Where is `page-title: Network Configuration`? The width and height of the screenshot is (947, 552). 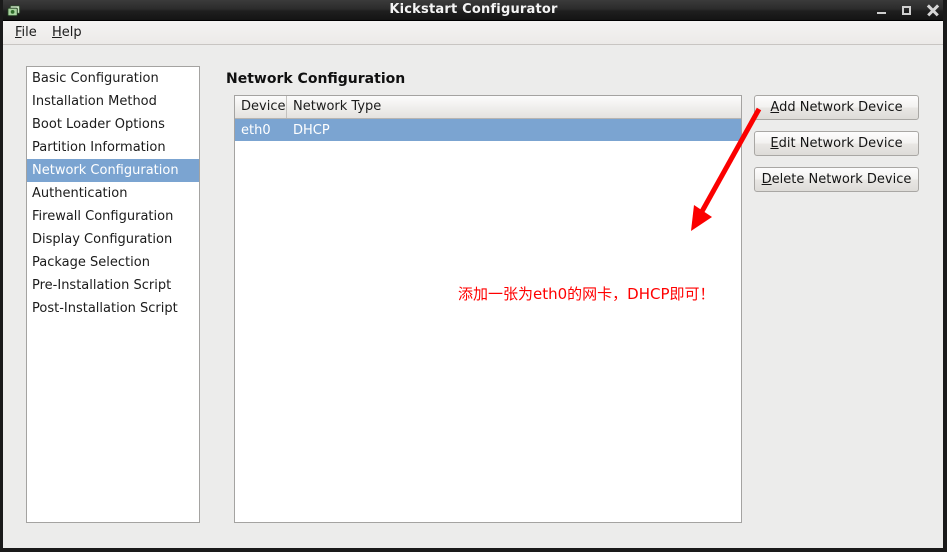
page-title: Network Configuration is located at coordinates (316, 79).